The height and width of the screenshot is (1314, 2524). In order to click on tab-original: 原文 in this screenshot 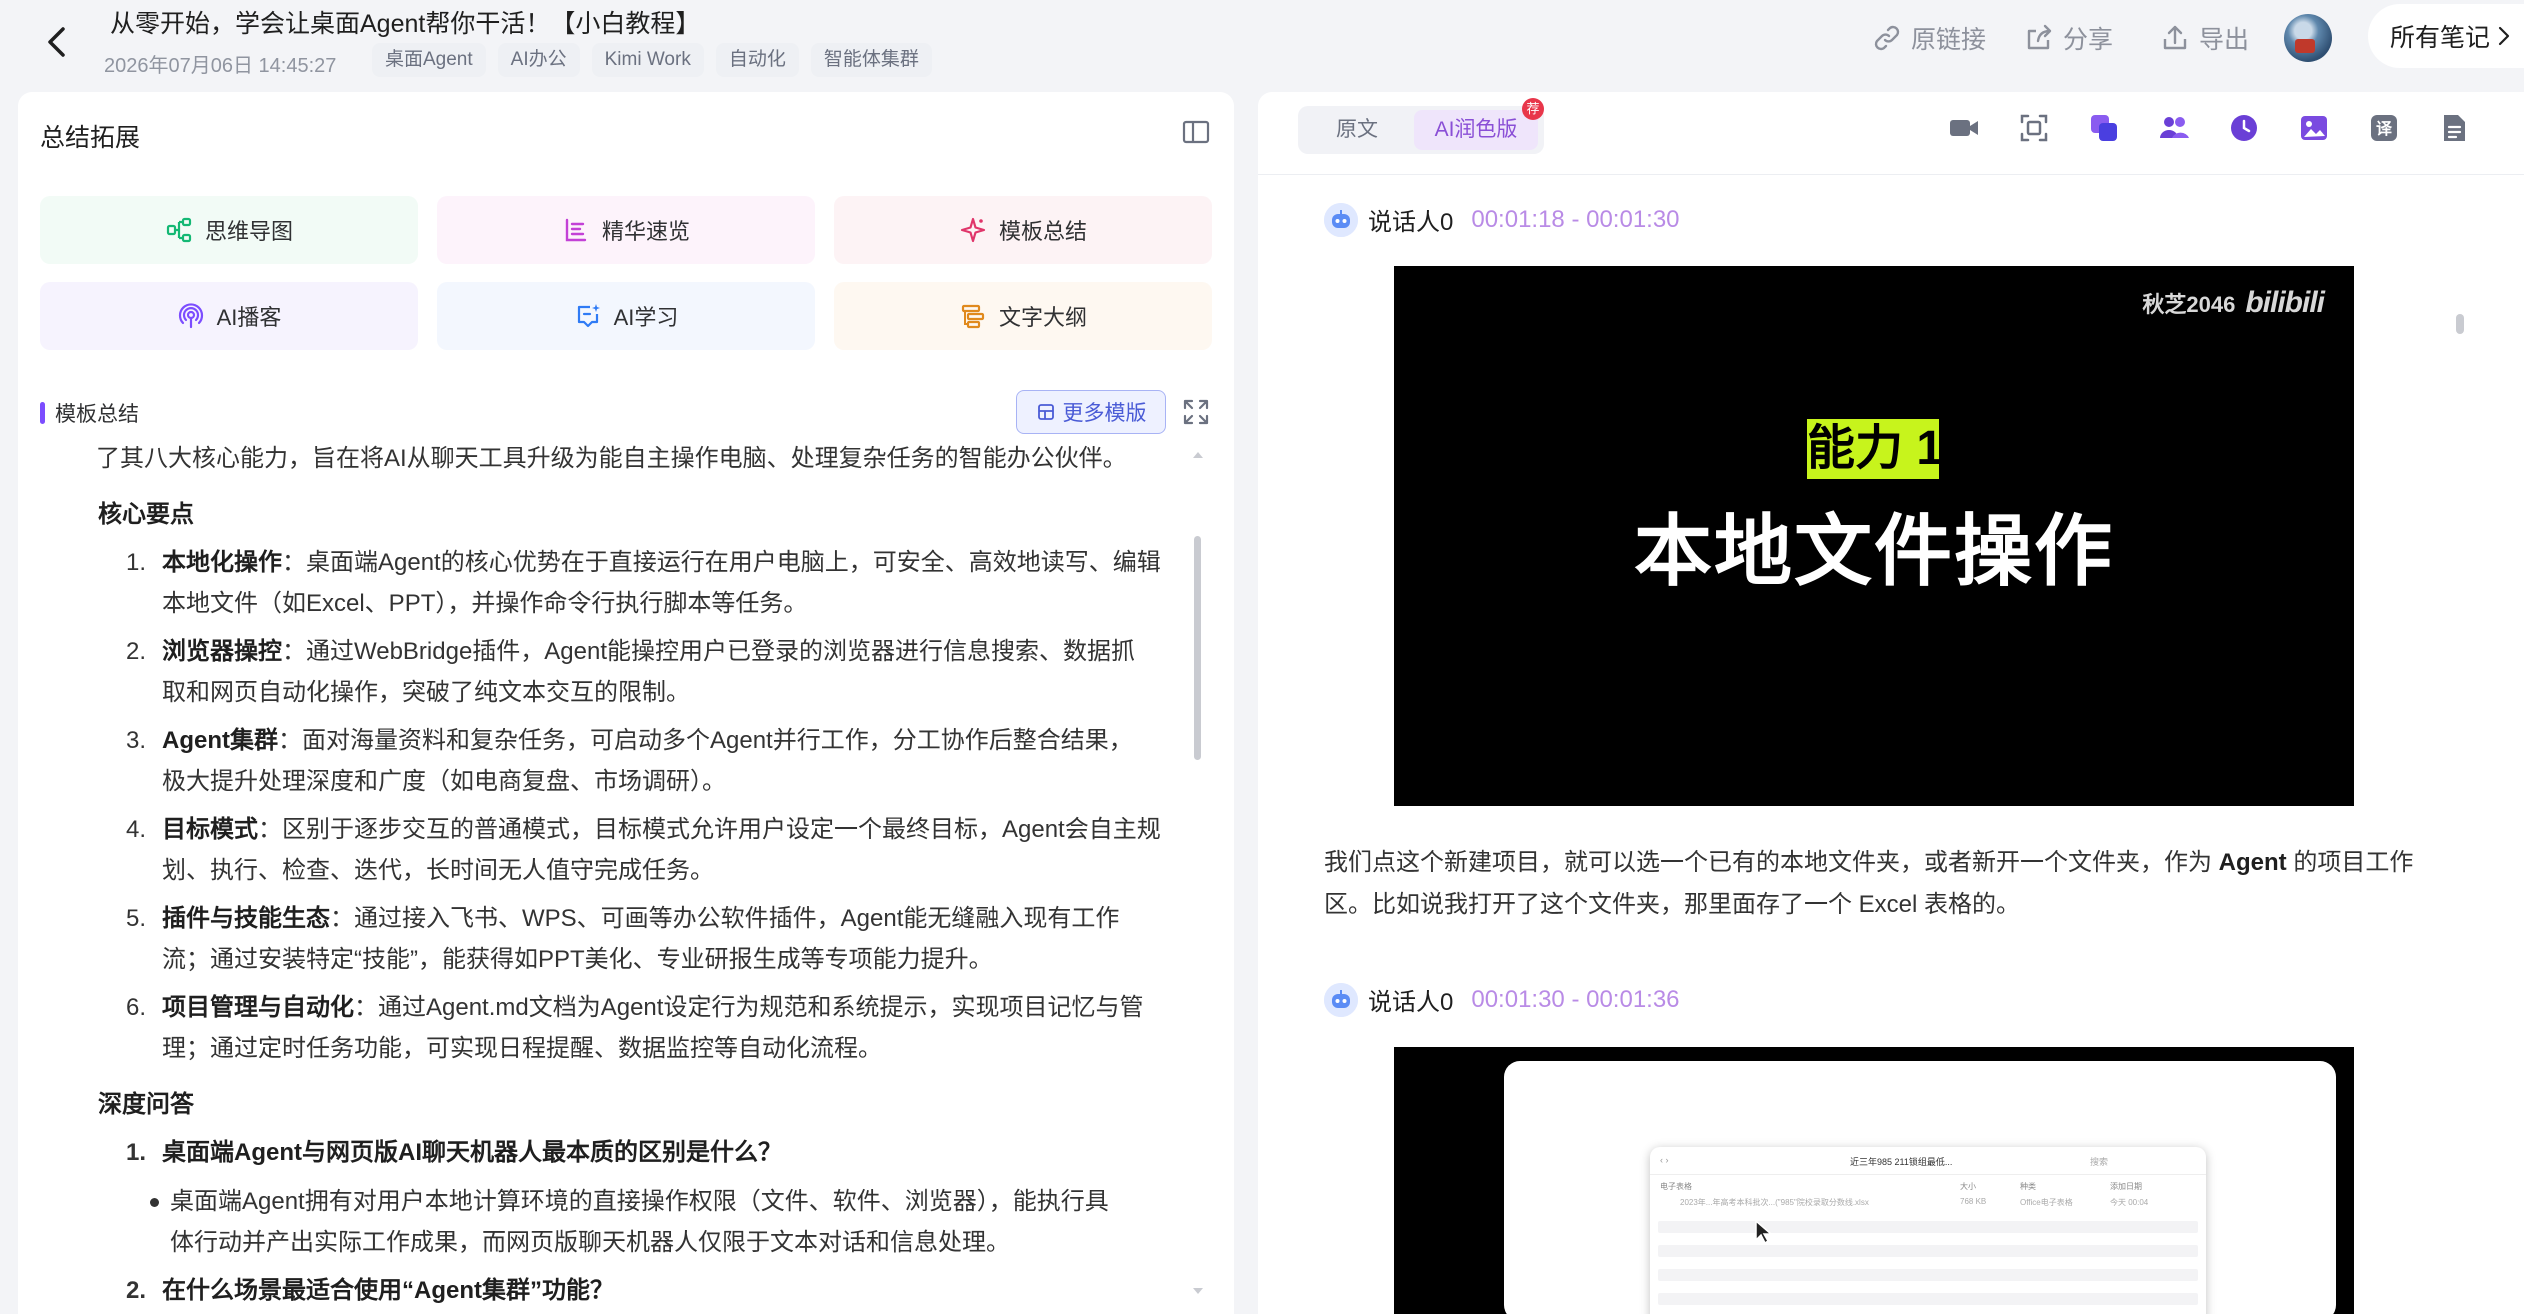, I will do `click(1357, 130)`.